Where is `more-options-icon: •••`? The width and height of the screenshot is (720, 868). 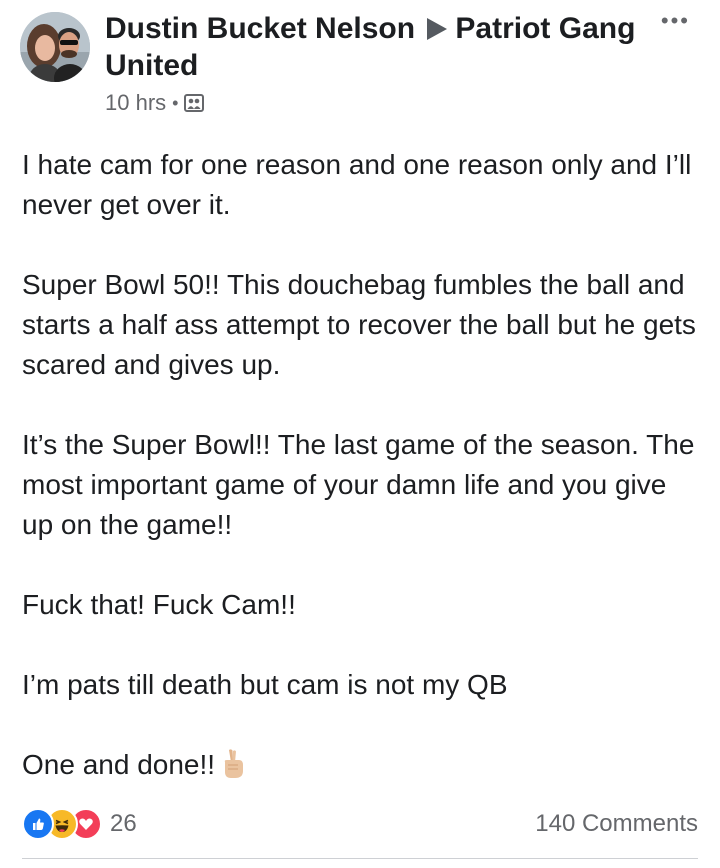 more-options-icon: ••• is located at coordinates (675, 21).